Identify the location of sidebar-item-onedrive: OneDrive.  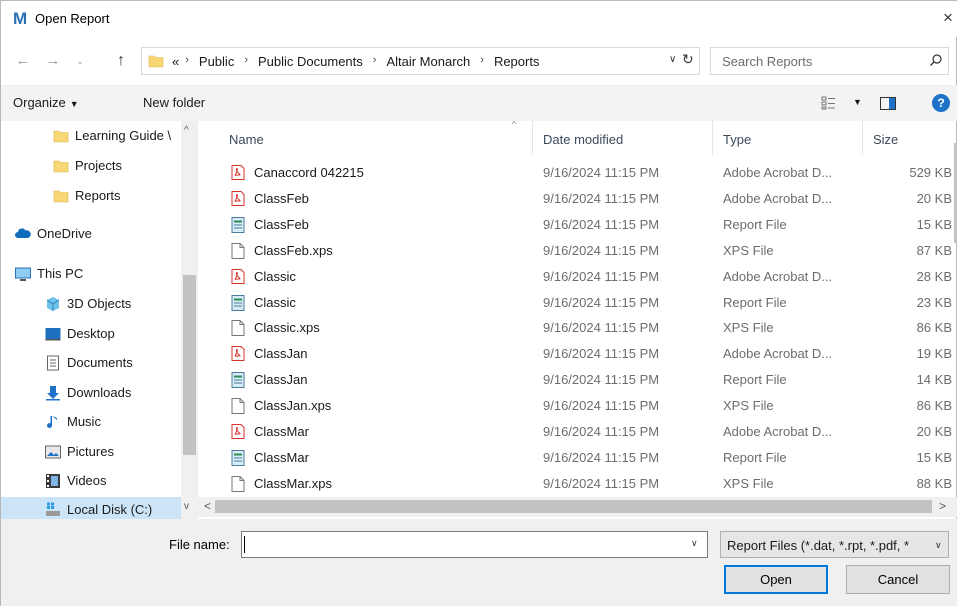
(91, 234).